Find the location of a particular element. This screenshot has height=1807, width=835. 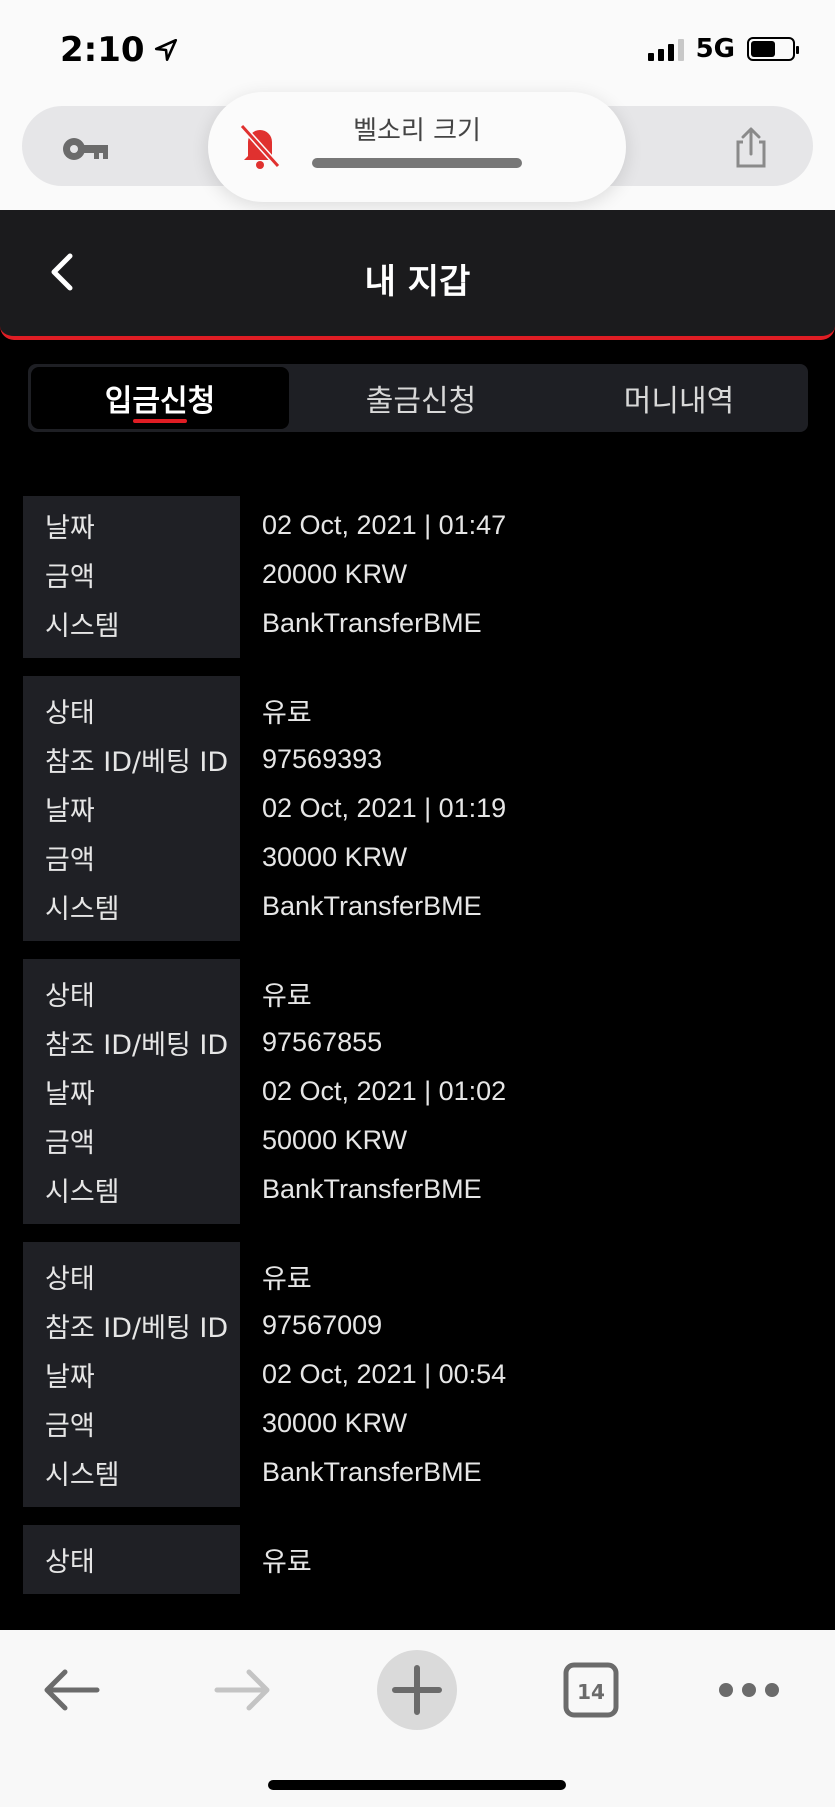

app-header: 내 지갑 is located at coordinates (417, 275).